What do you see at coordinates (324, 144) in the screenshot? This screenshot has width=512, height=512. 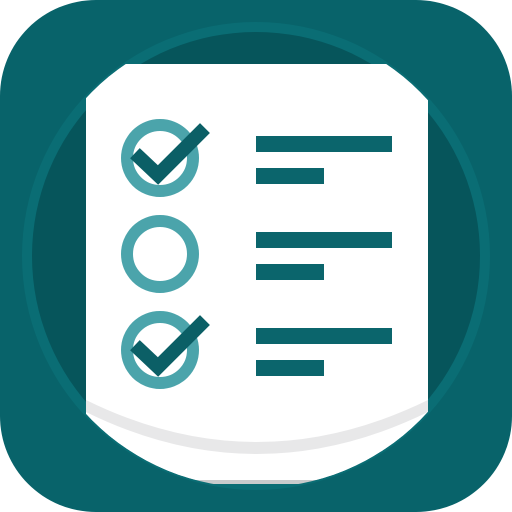 I see `item-1-line-long` at bounding box center [324, 144].